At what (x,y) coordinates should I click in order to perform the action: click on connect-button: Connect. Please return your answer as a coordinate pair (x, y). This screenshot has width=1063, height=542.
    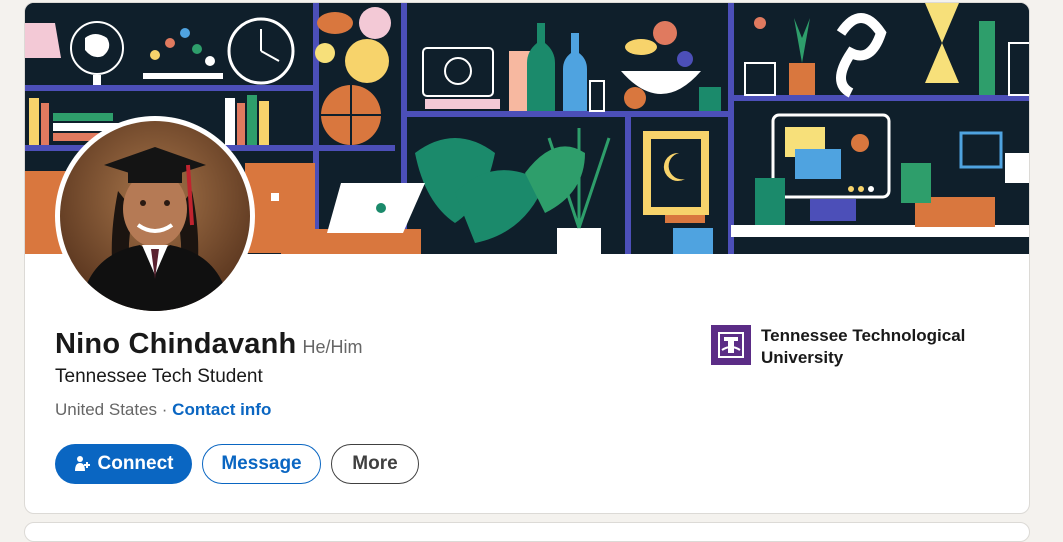
    Looking at the image, I should click on (123, 464).